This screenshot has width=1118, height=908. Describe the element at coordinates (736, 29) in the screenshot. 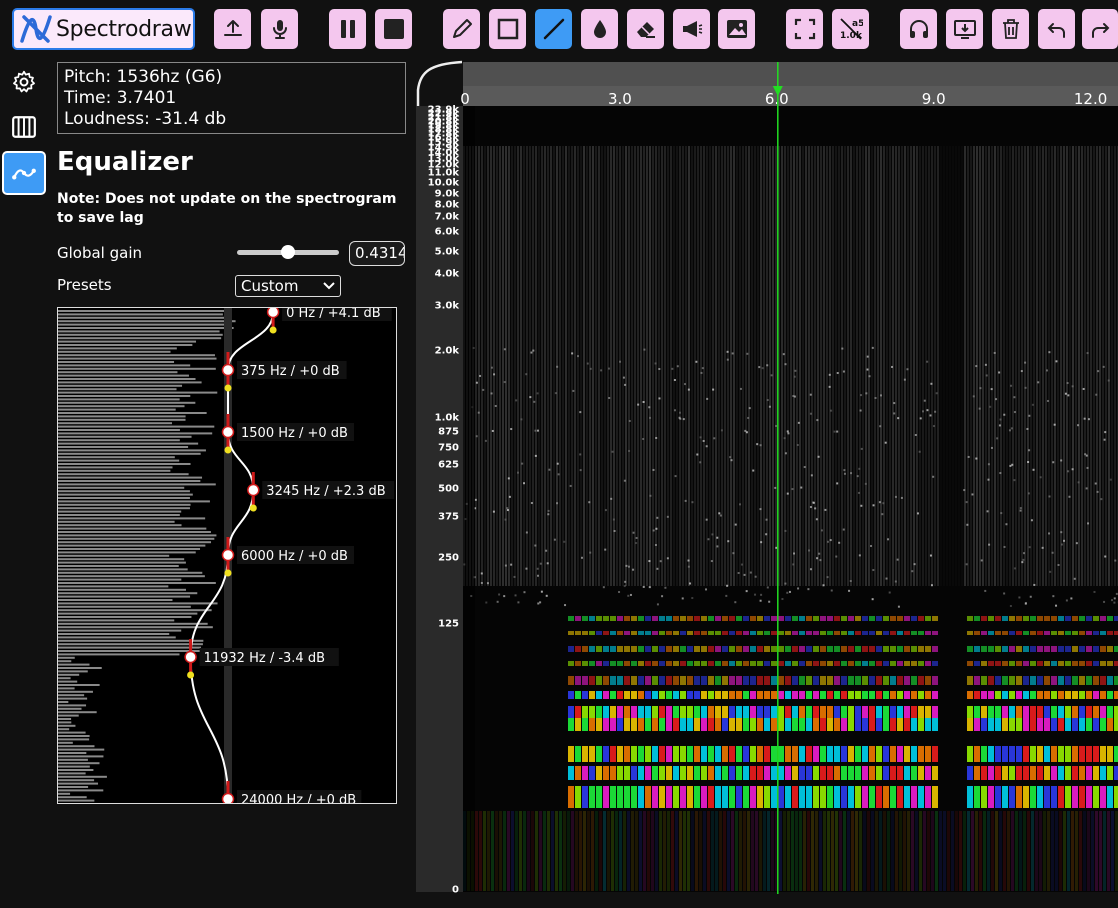

I see `image-button` at that location.